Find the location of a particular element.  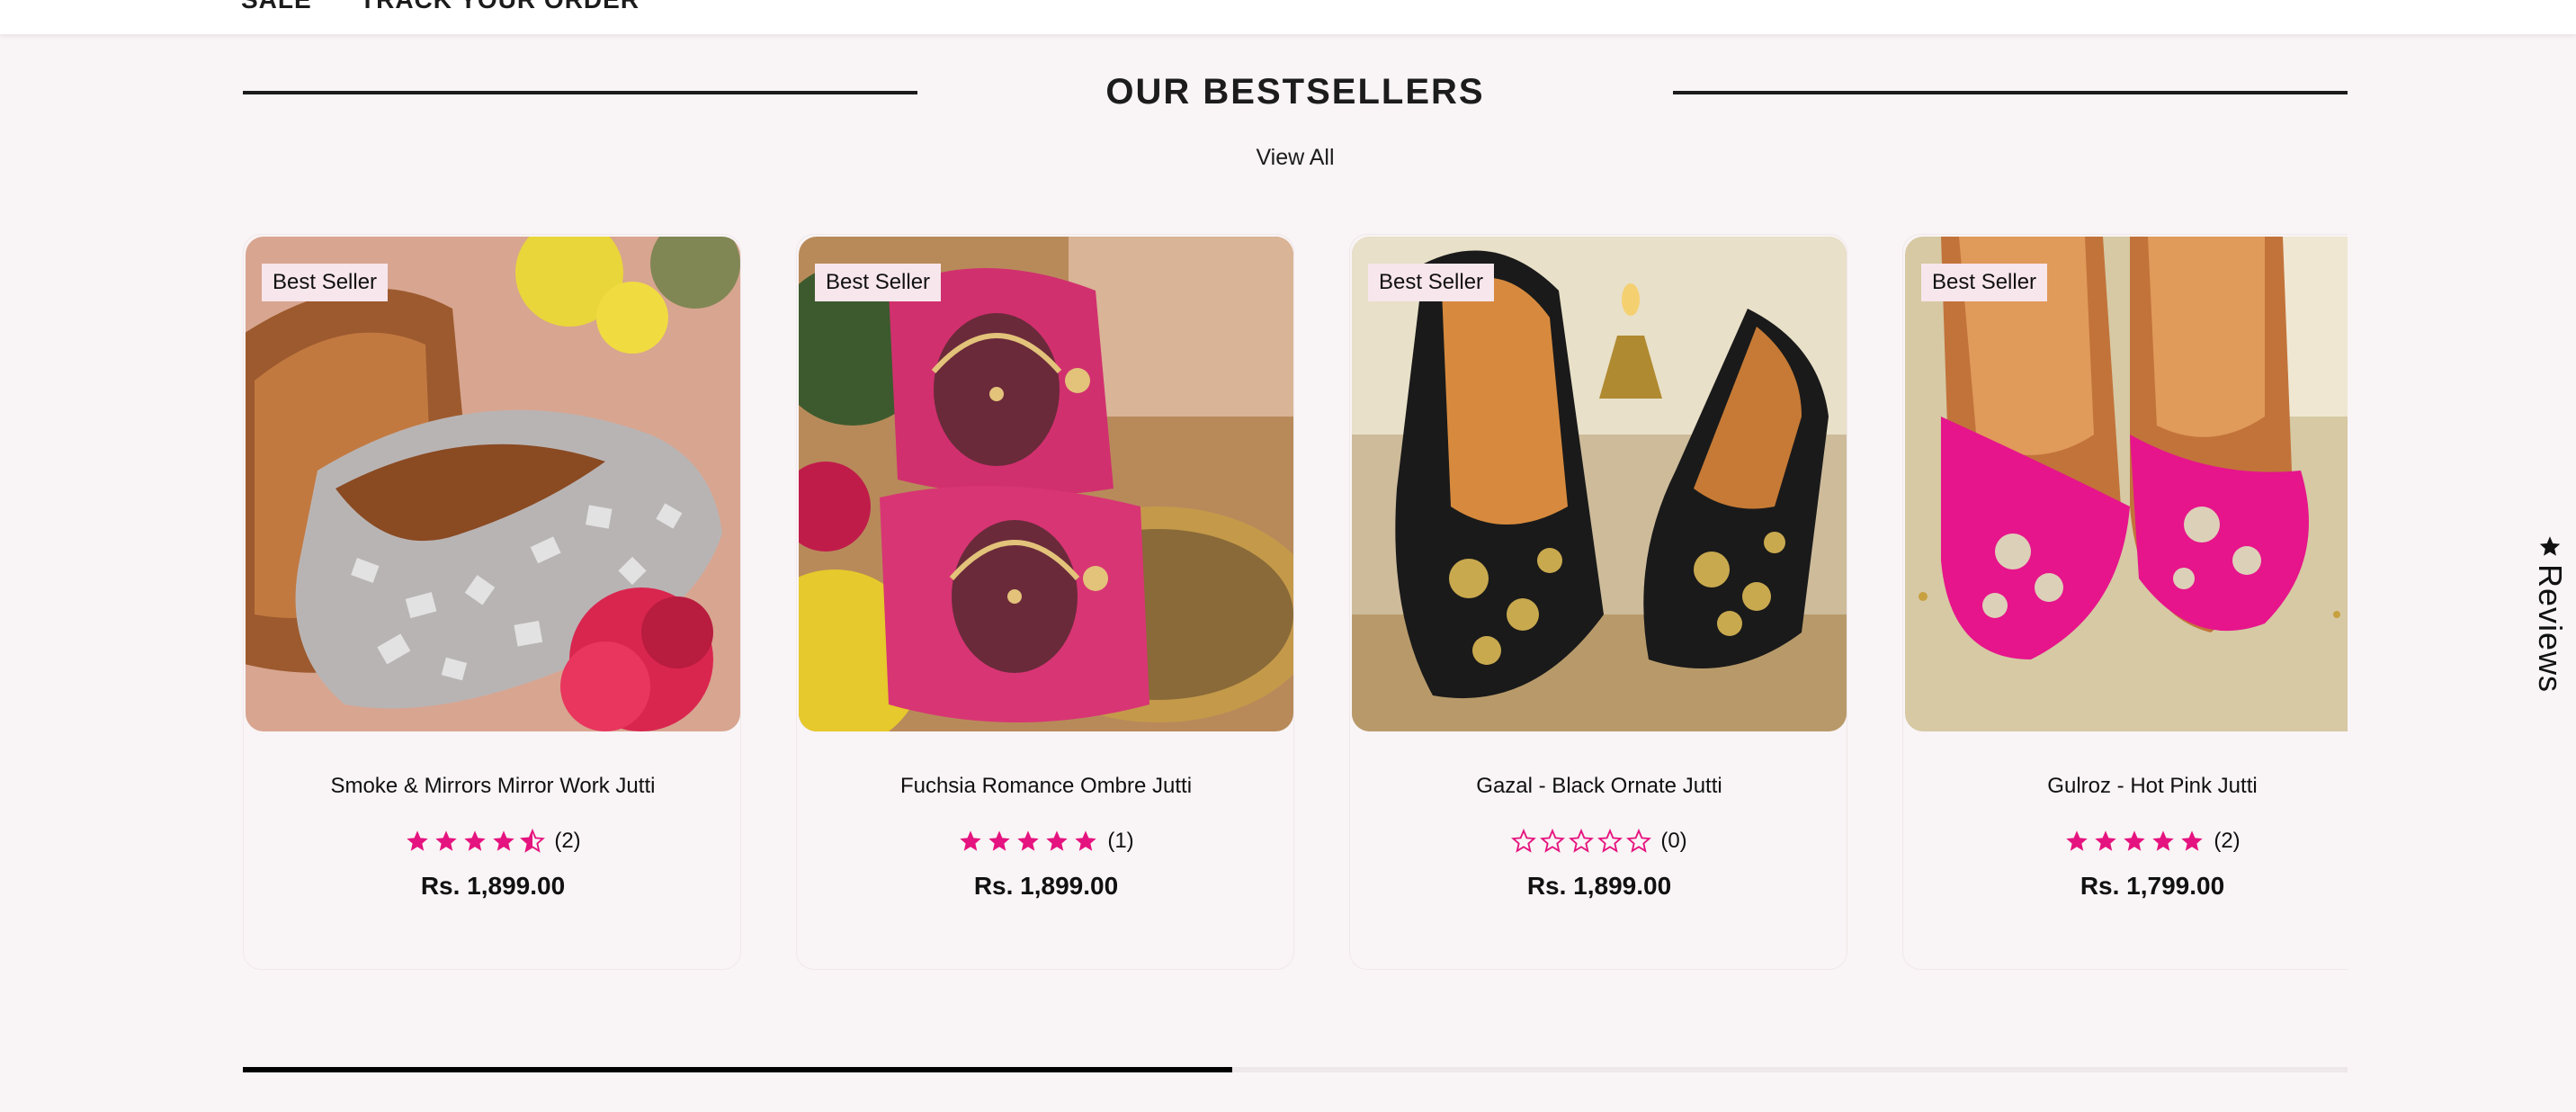

product-price: Rs. 1,799.00 is located at coordinates (2152, 886).